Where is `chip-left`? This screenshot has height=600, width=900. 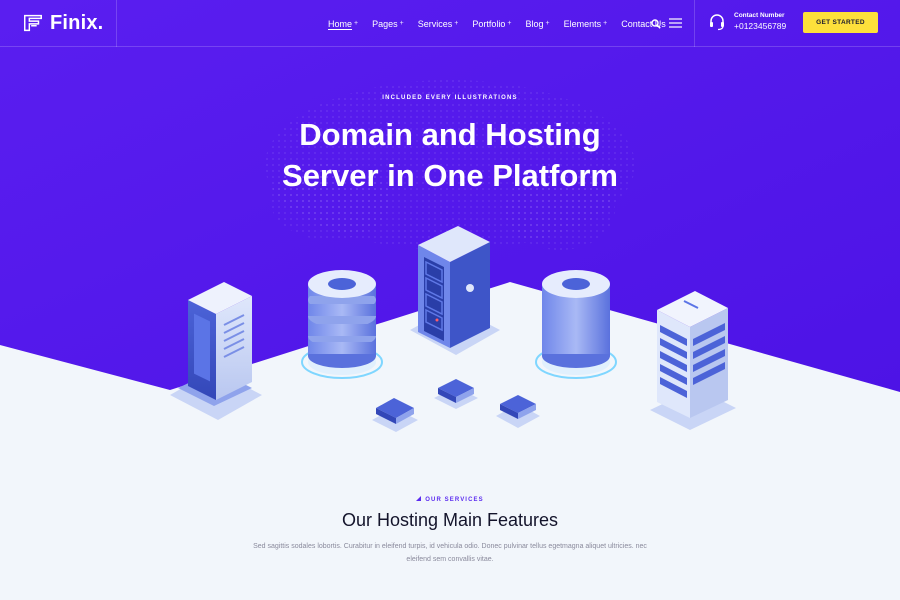
chip-left is located at coordinates (395, 415).